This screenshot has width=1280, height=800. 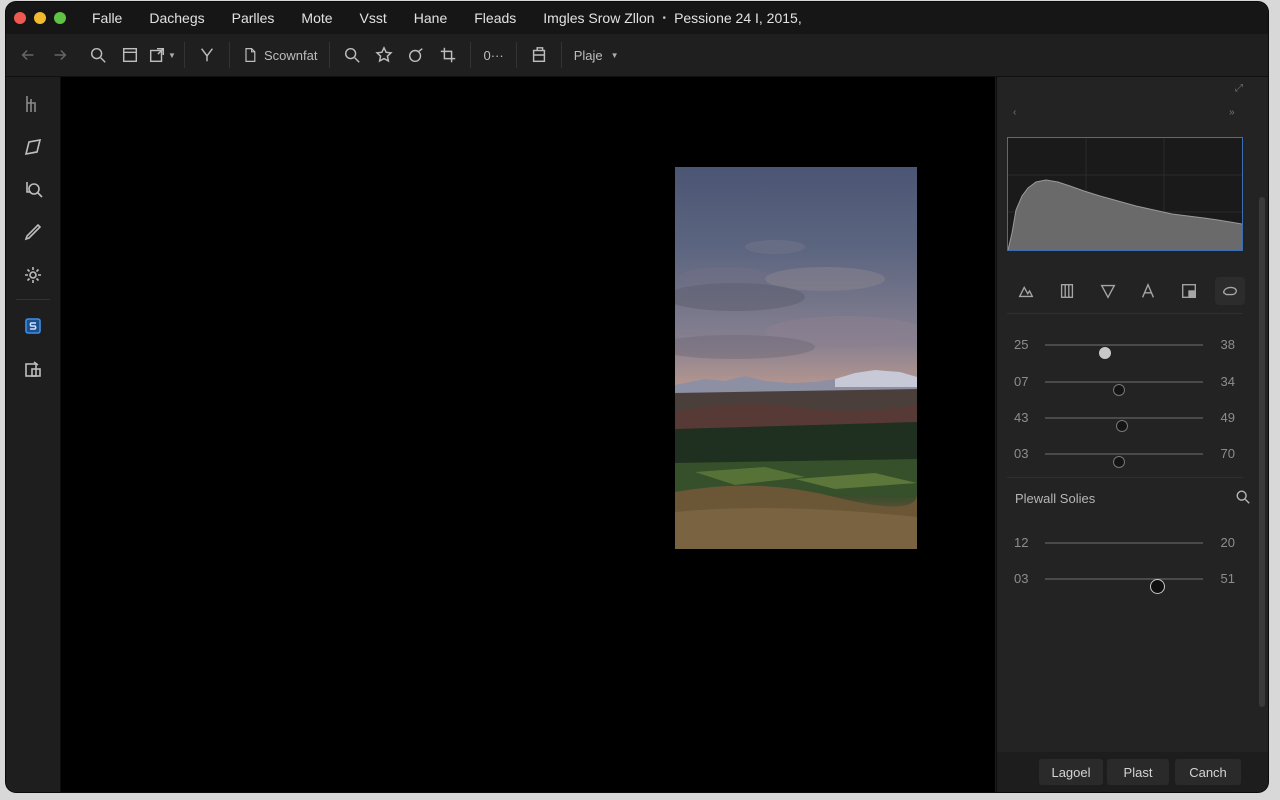 What do you see at coordinates (176, 18) in the screenshot?
I see `menu-item-2: Dachegs` at bounding box center [176, 18].